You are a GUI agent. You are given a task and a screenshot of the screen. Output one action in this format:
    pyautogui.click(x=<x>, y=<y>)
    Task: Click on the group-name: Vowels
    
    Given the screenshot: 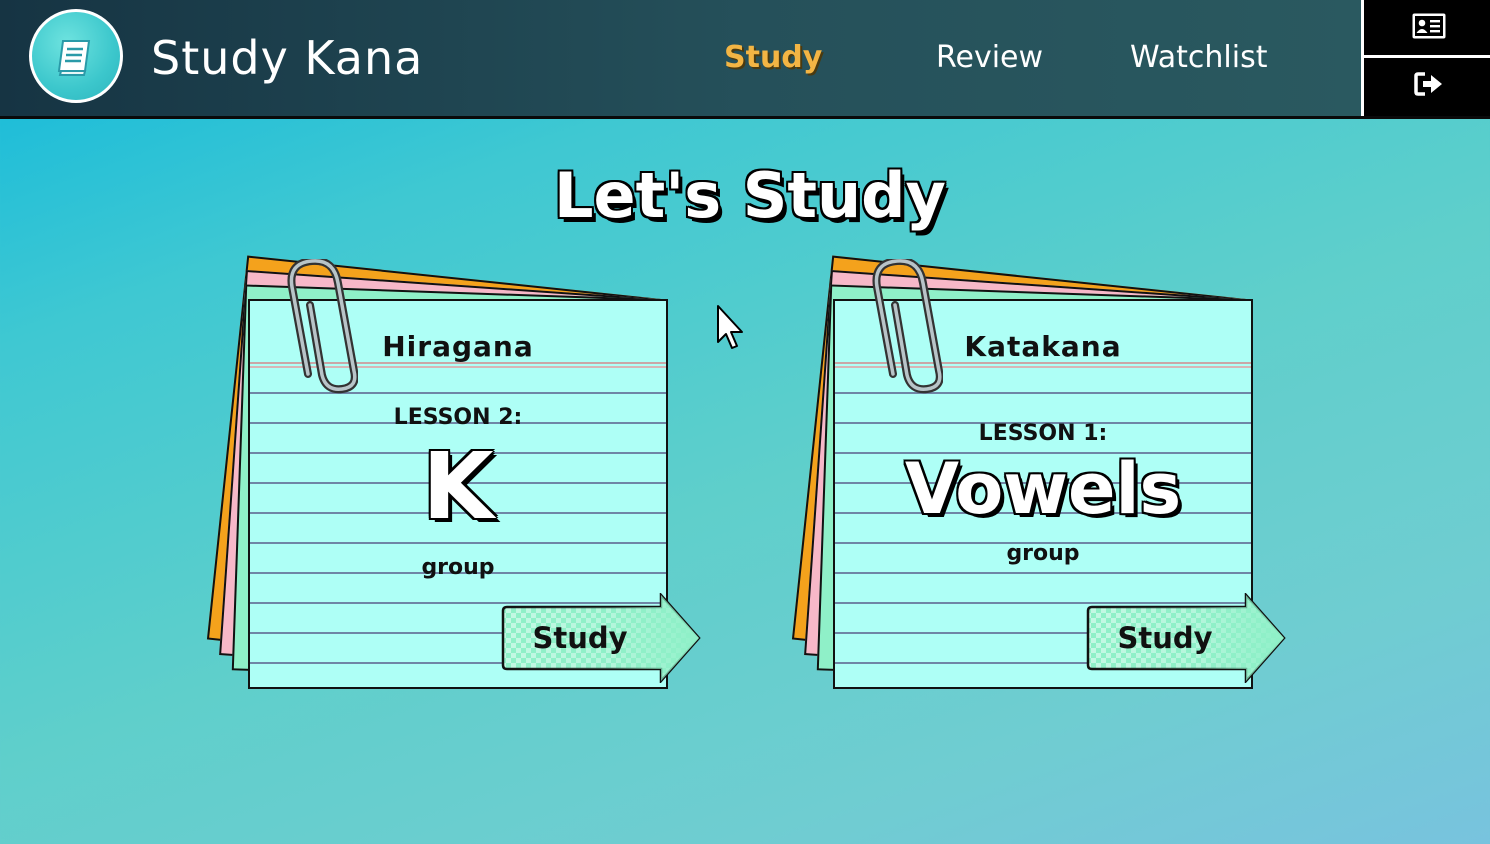 What is the action you would take?
    pyautogui.click(x=1043, y=489)
    